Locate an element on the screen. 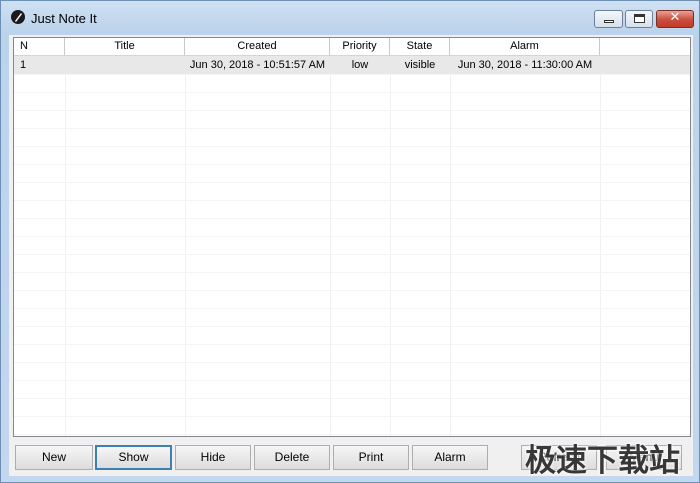 Image resolution: width=700 pixels, height=483 pixels. cell-created: Jun 30, 2018 - 10:51:57 AM is located at coordinates (257, 65).